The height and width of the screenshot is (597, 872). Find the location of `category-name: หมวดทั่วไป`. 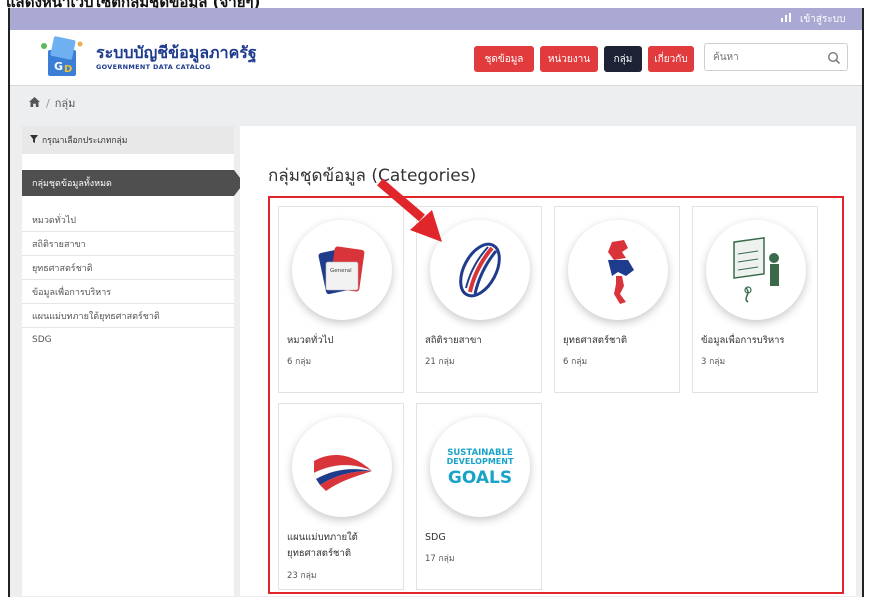

category-name: หมวดทั่วไป is located at coordinates (310, 340).